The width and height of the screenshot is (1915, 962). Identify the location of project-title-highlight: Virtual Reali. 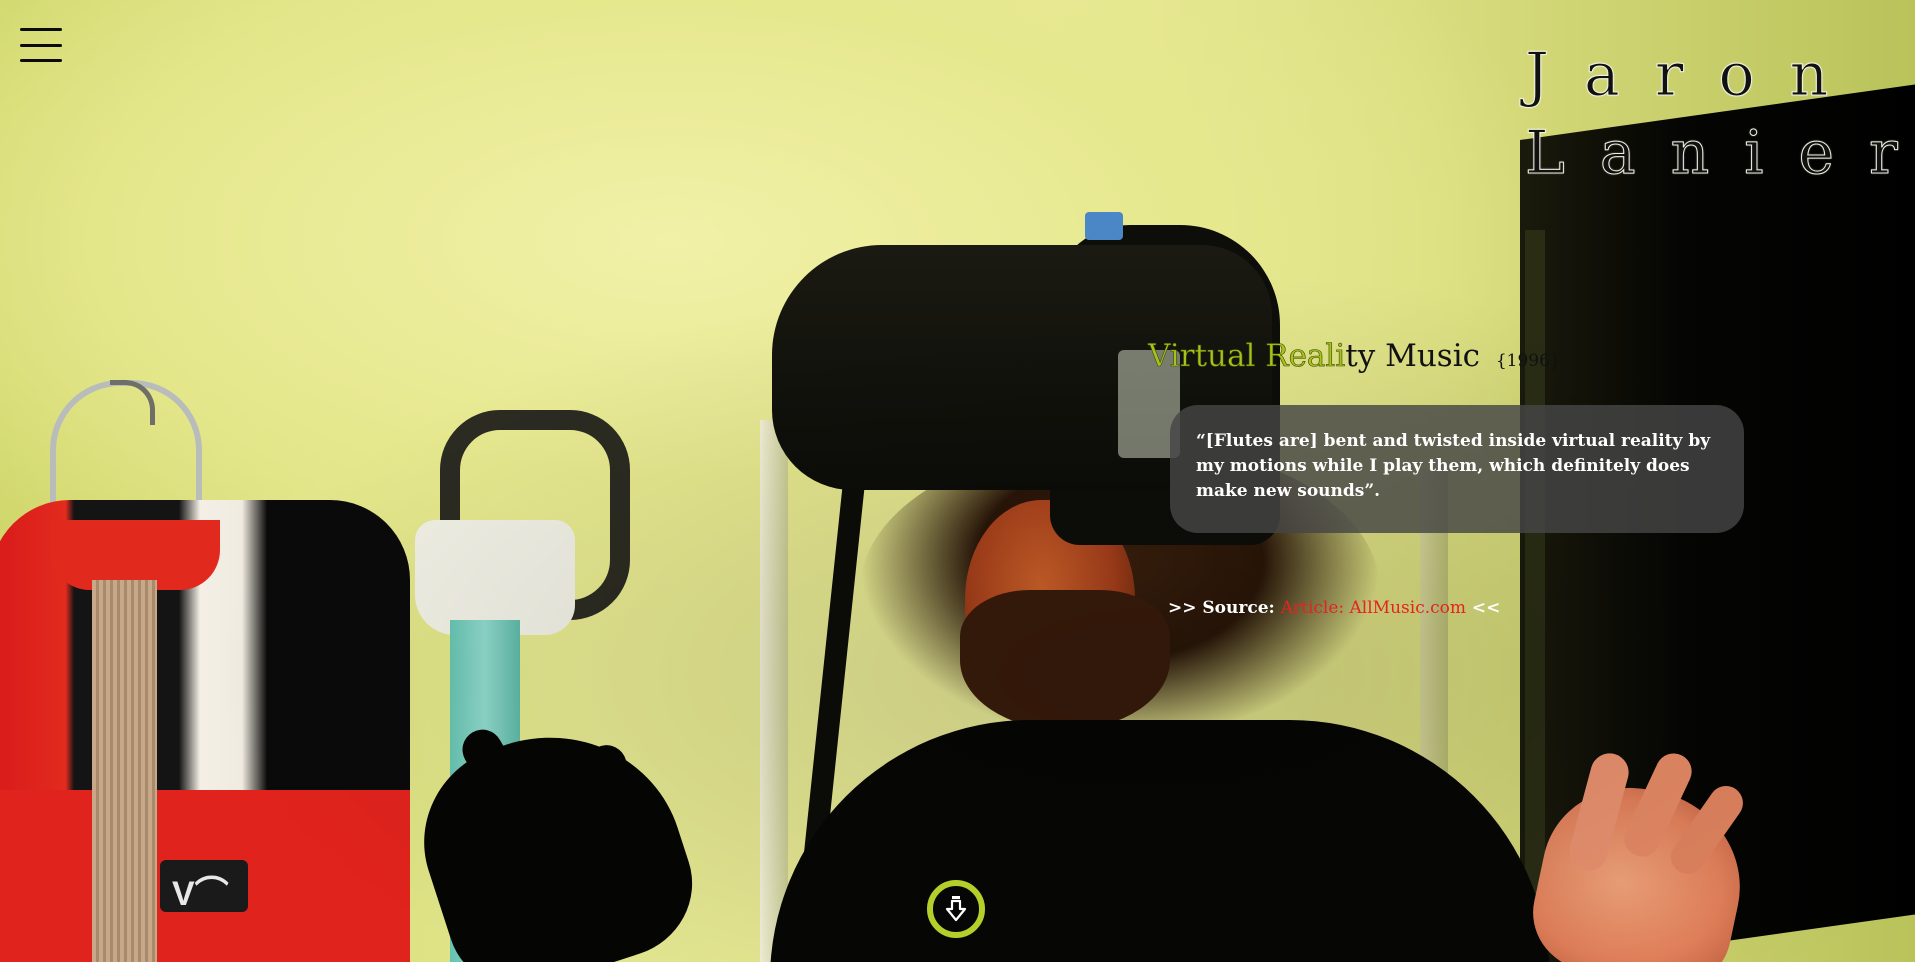
(1247, 356).